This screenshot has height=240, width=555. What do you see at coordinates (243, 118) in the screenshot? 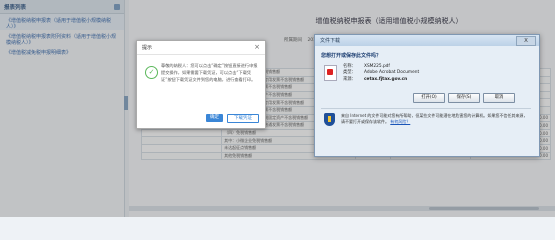
I see `download-voucher-button: 下载凭证` at bounding box center [243, 118].